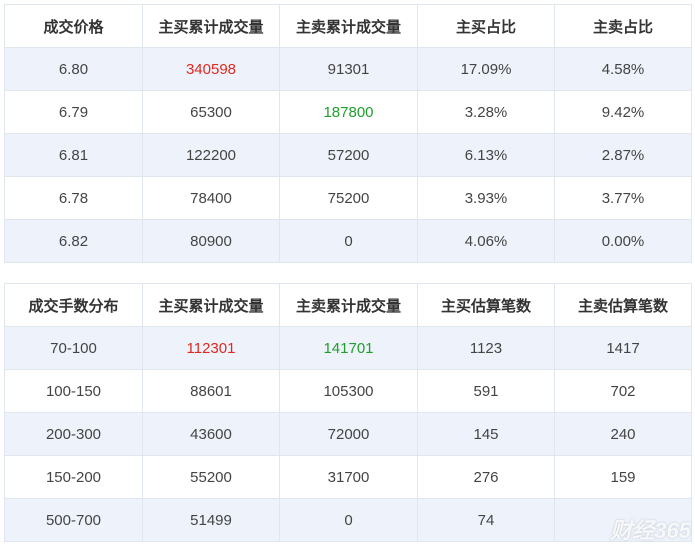 Image resolution: width=695 pixels, height=547 pixels. I want to click on cell-sell-volume: 105300, so click(348, 391).